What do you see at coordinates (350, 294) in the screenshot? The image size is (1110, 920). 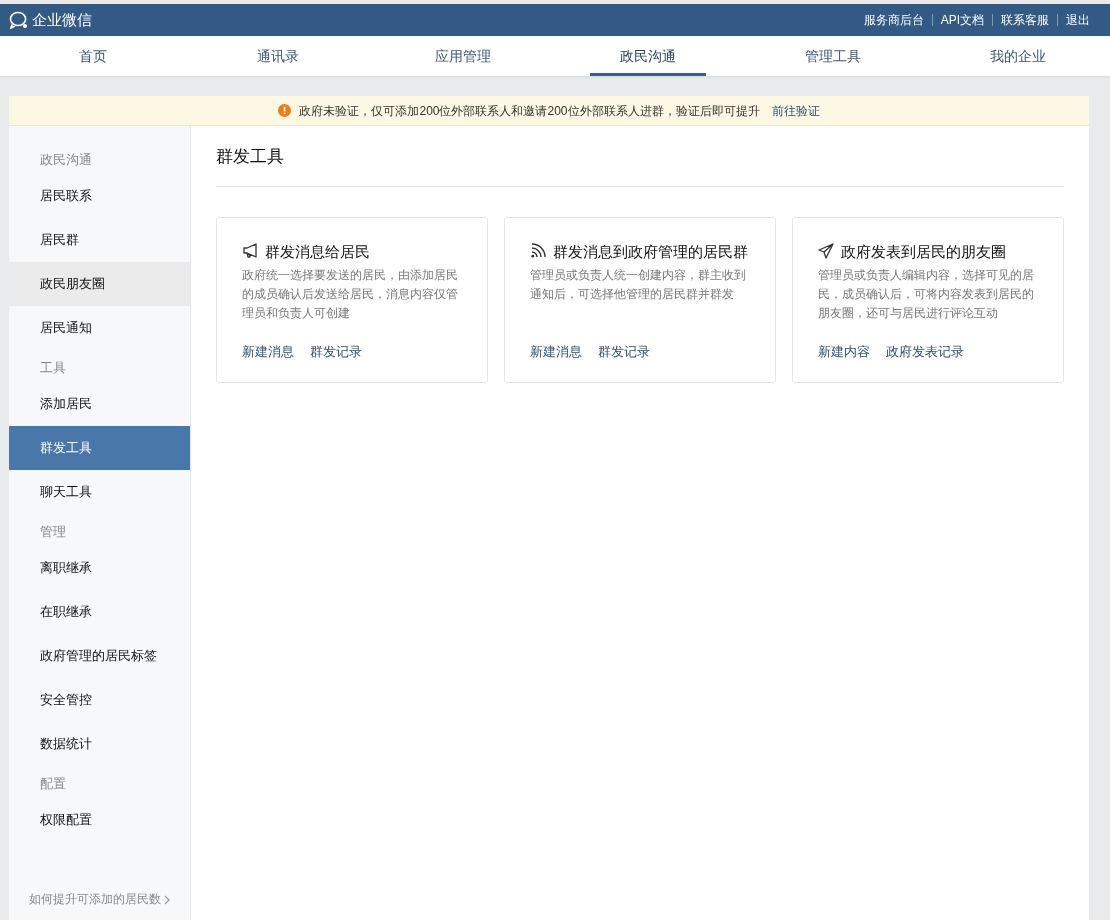 I see `card-description: 政府统一选择要发送的居民，由添加居民的成员确认后发送给居民，消息内容仅管理员和负责人可创建` at bounding box center [350, 294].